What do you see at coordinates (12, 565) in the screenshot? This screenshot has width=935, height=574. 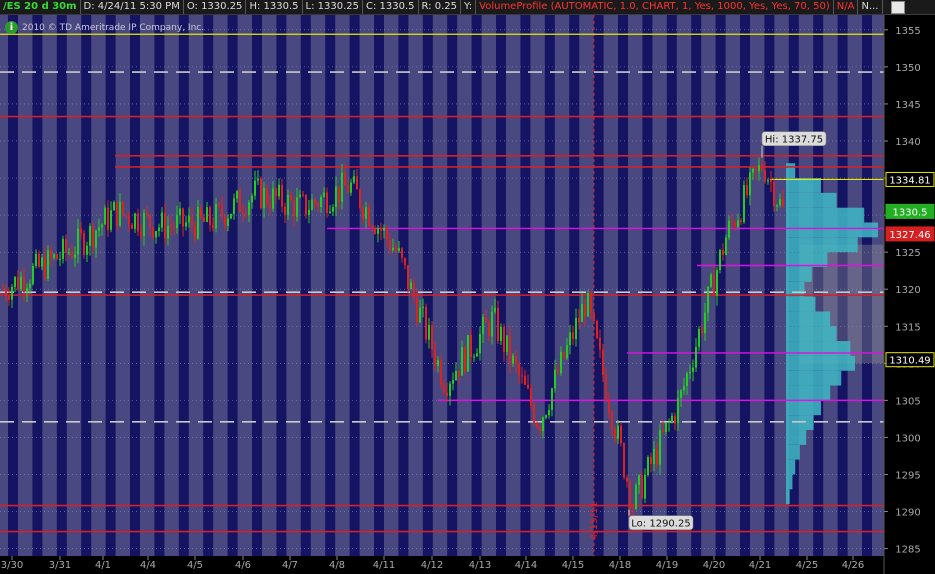 I see `date-tick-label: 3/30` at bounding box center [12, 565].